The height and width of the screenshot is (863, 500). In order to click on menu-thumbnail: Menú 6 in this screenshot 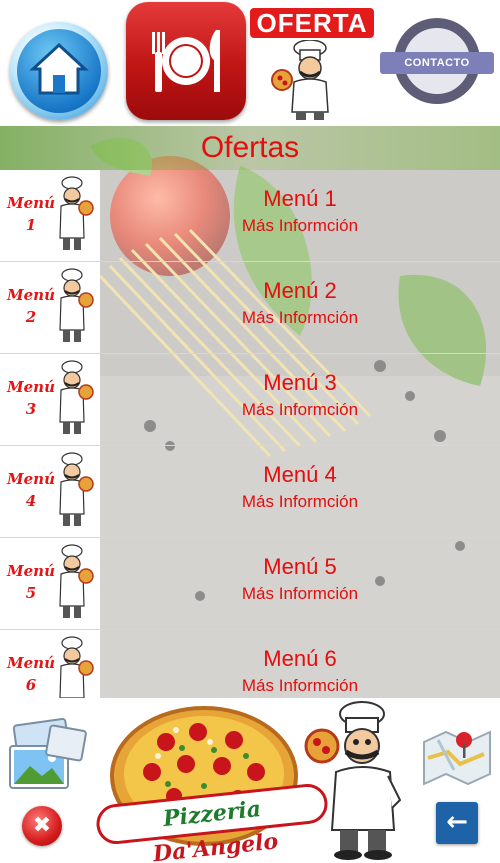, I will do `click(50, 664)`.